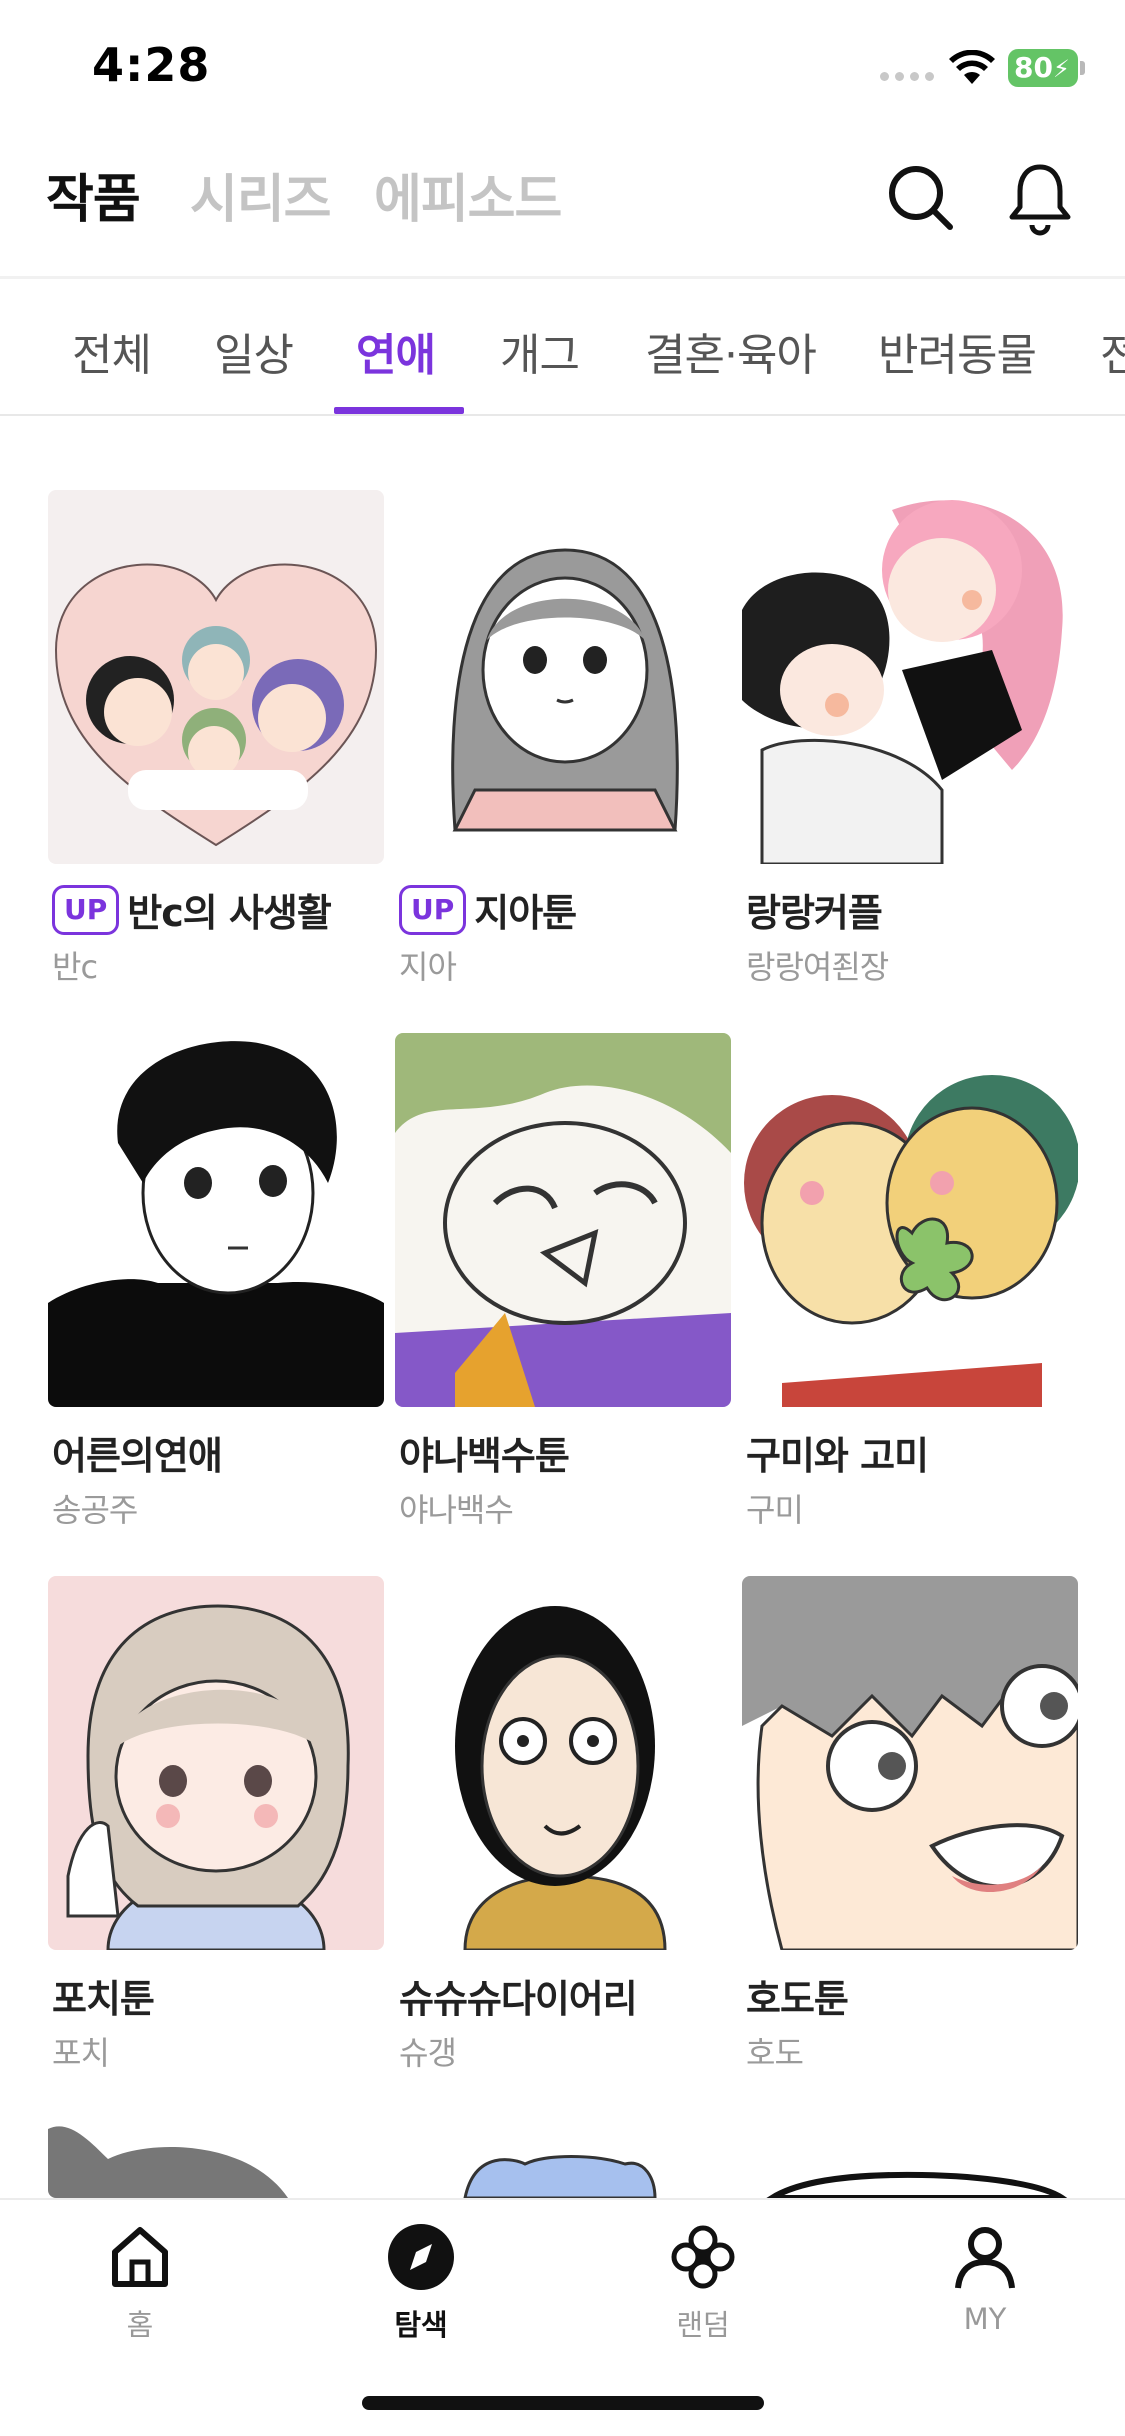 The width and height of the screenshot is (1125, 2436). What do you see at coordinates (428, 2053) in the screenshot?
I see `work-author: 슈갱` at bounding box center [428, 2053].